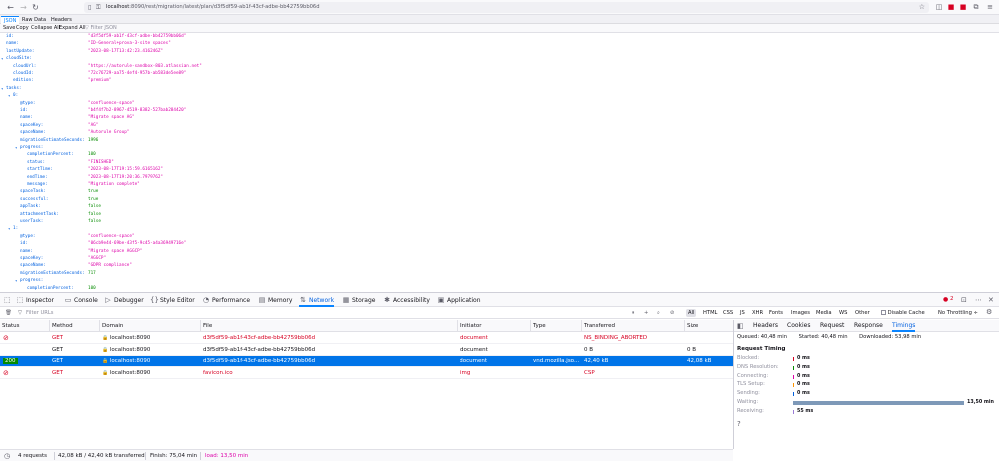  I want to click on pick-element-icon: ⬚, so click(7, 300).